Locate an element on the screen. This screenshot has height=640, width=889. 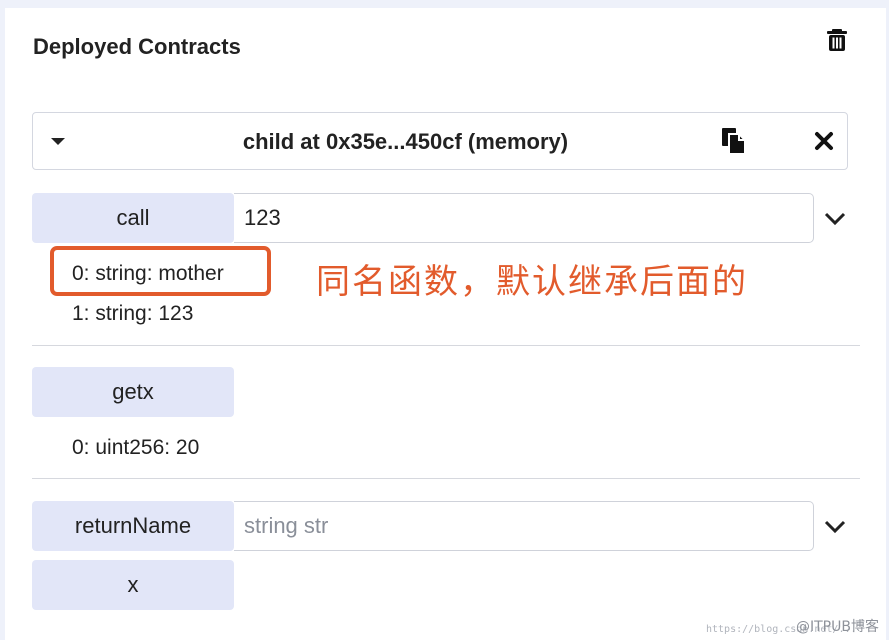
top-strip is located at coordinates (444, 4).